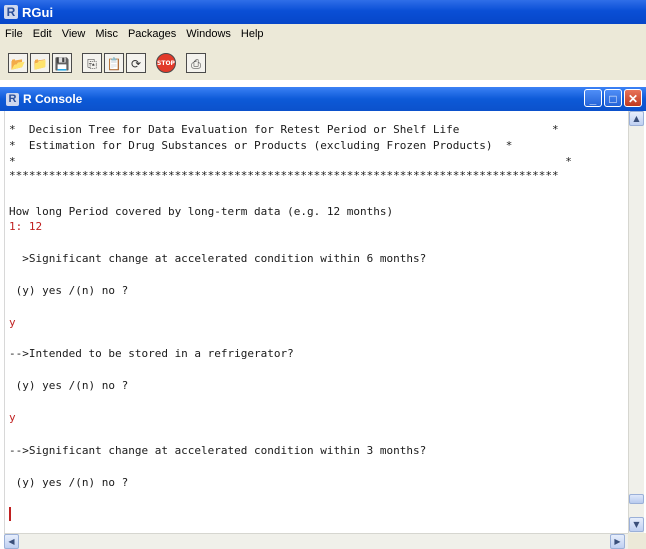  Describe the element at coordinates (637, 541) in the screenshot. I see `resize-grip` at that location.